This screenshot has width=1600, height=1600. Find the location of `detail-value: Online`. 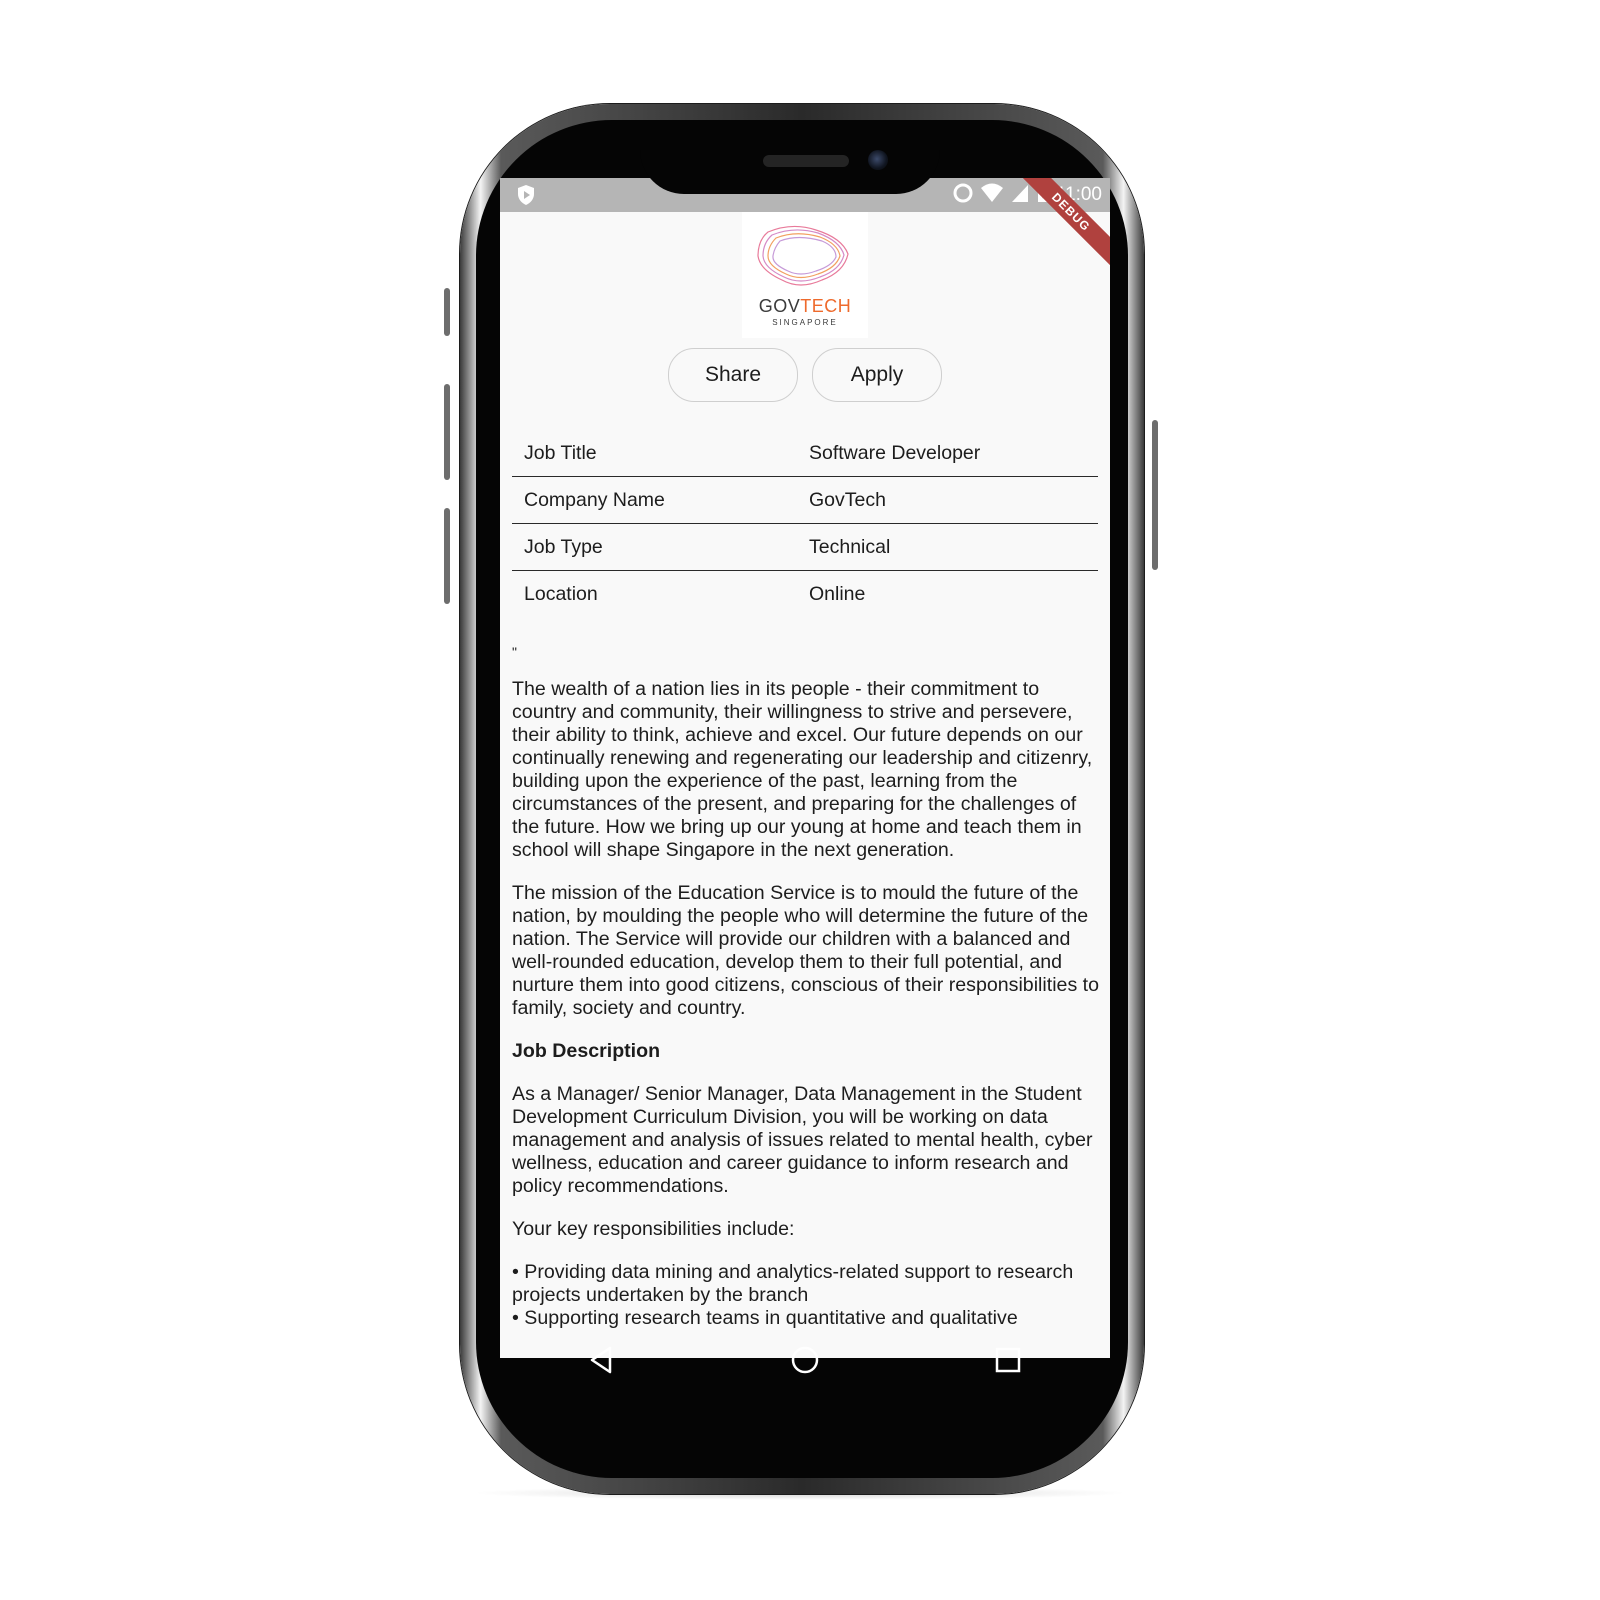

detail-value: Online is located at coordinates (837, 593).